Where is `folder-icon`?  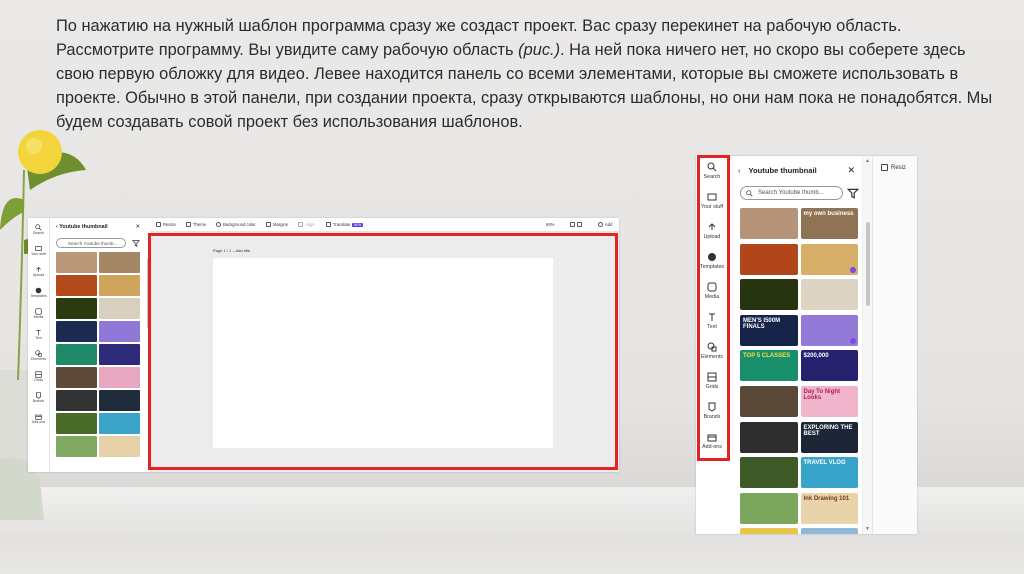
folder-icon is located at coordinates (38, 248).